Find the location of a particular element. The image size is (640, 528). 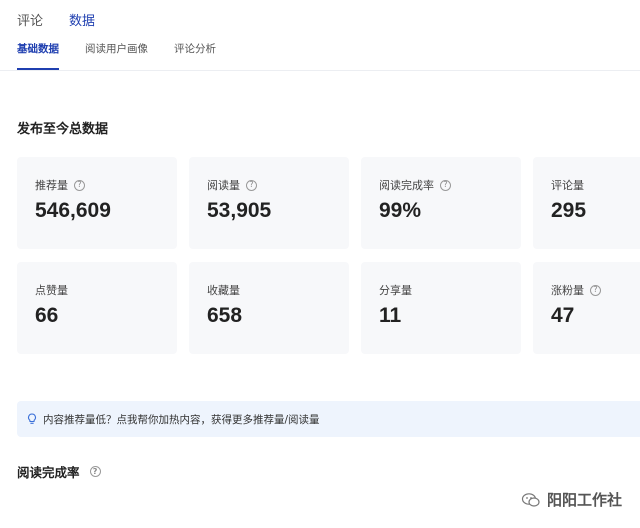

wechat-icon is located at coordinates (530, 499).